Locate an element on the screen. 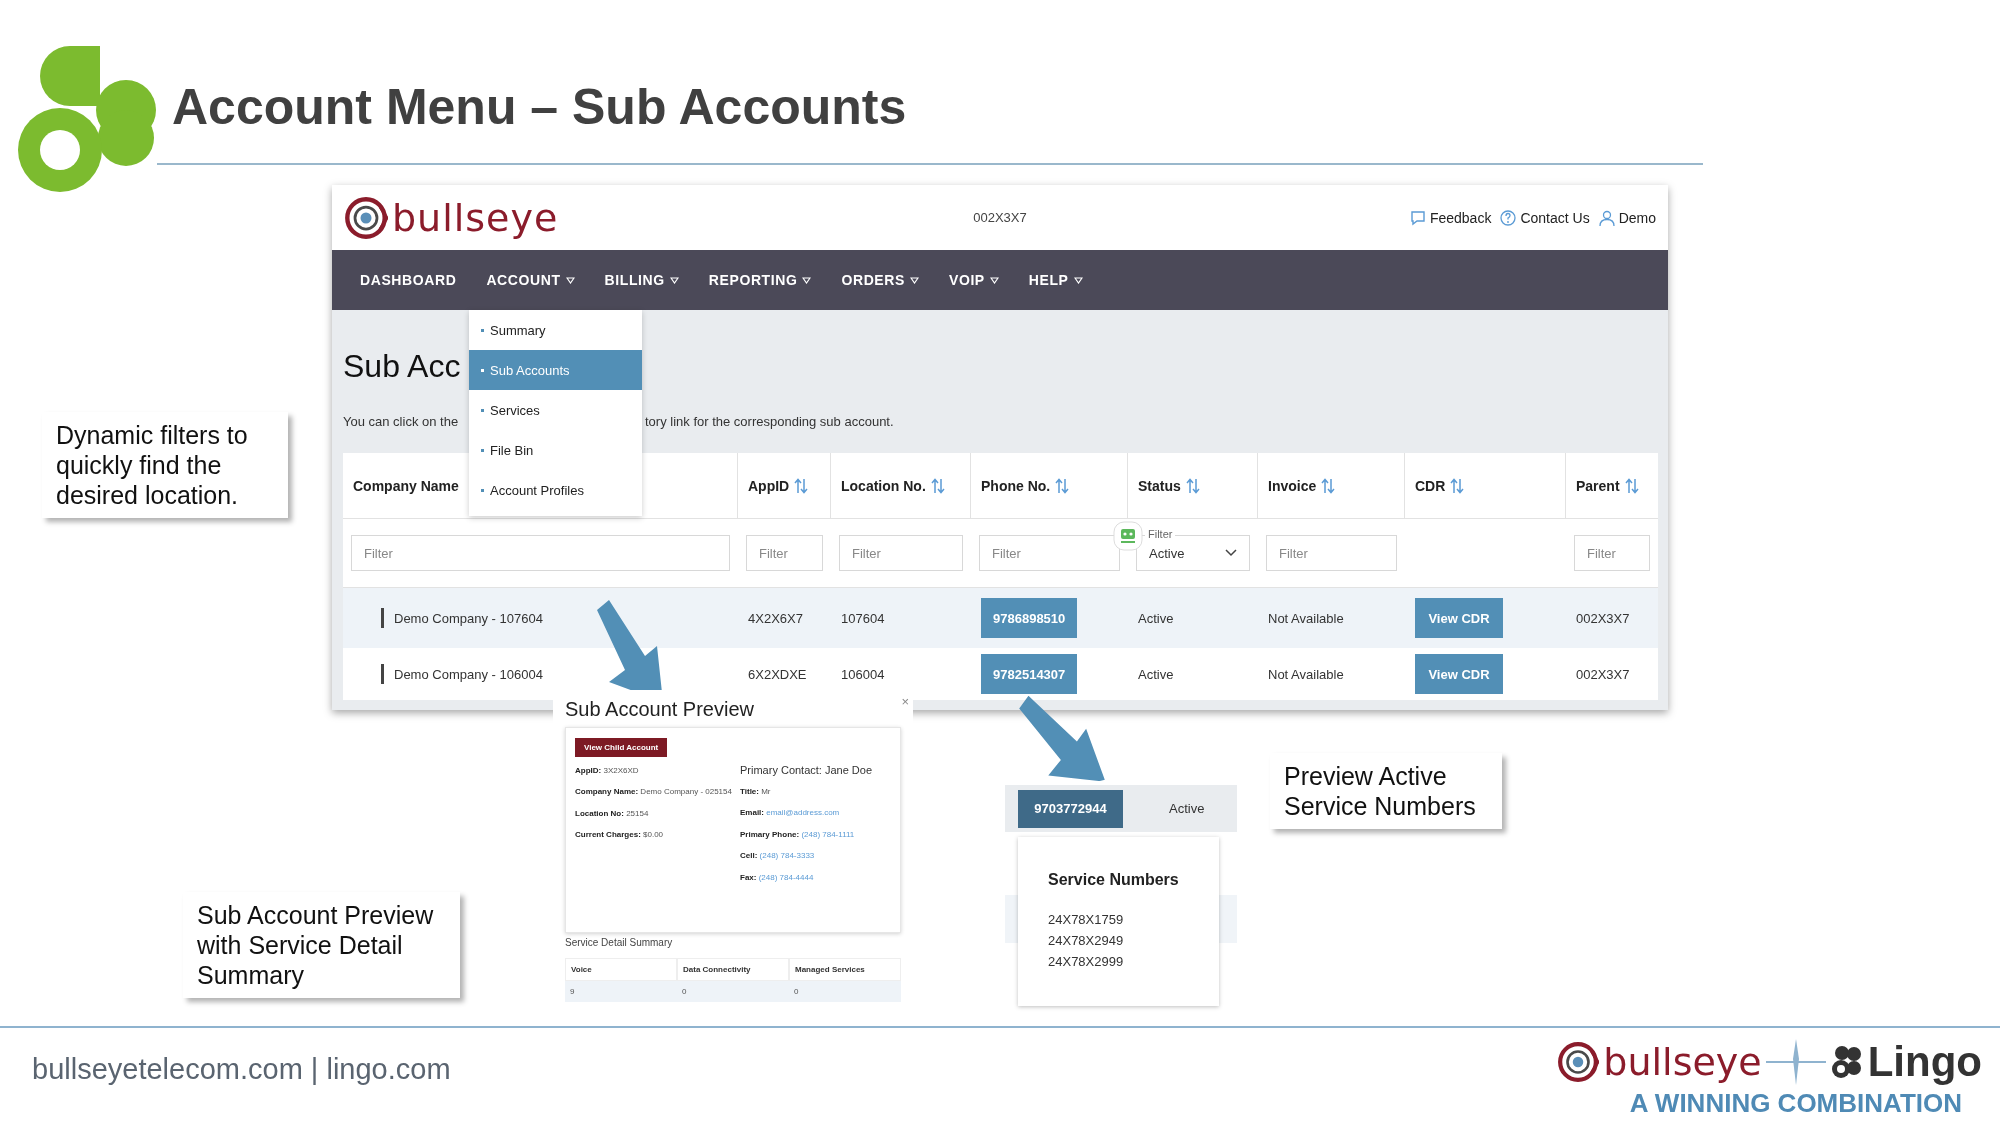 Image resolution: width=2000 pixels, height=1125 pixels. nav-item: ACCOUNT is located at coordinates (530, 280).